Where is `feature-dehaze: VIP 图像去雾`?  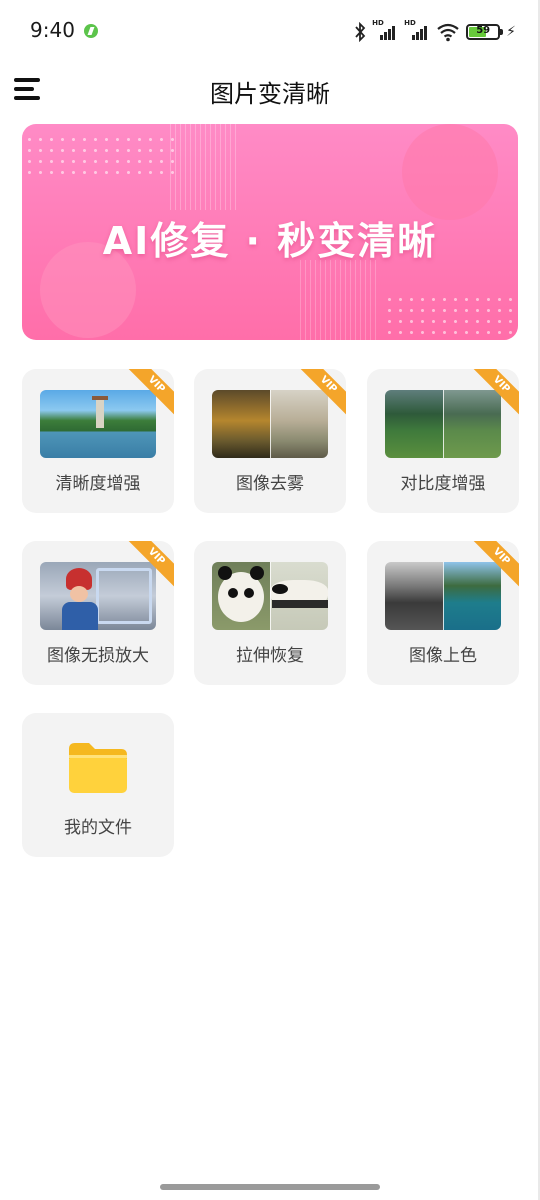 feature-dehaze: VIP 图像去雾 is located at coordinates (270, 441).